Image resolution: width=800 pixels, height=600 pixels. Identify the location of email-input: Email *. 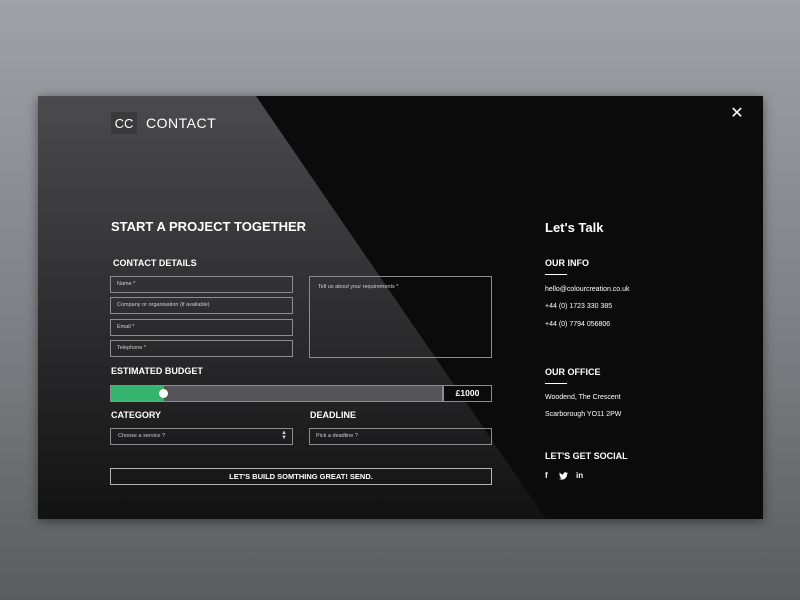
(201, 327).